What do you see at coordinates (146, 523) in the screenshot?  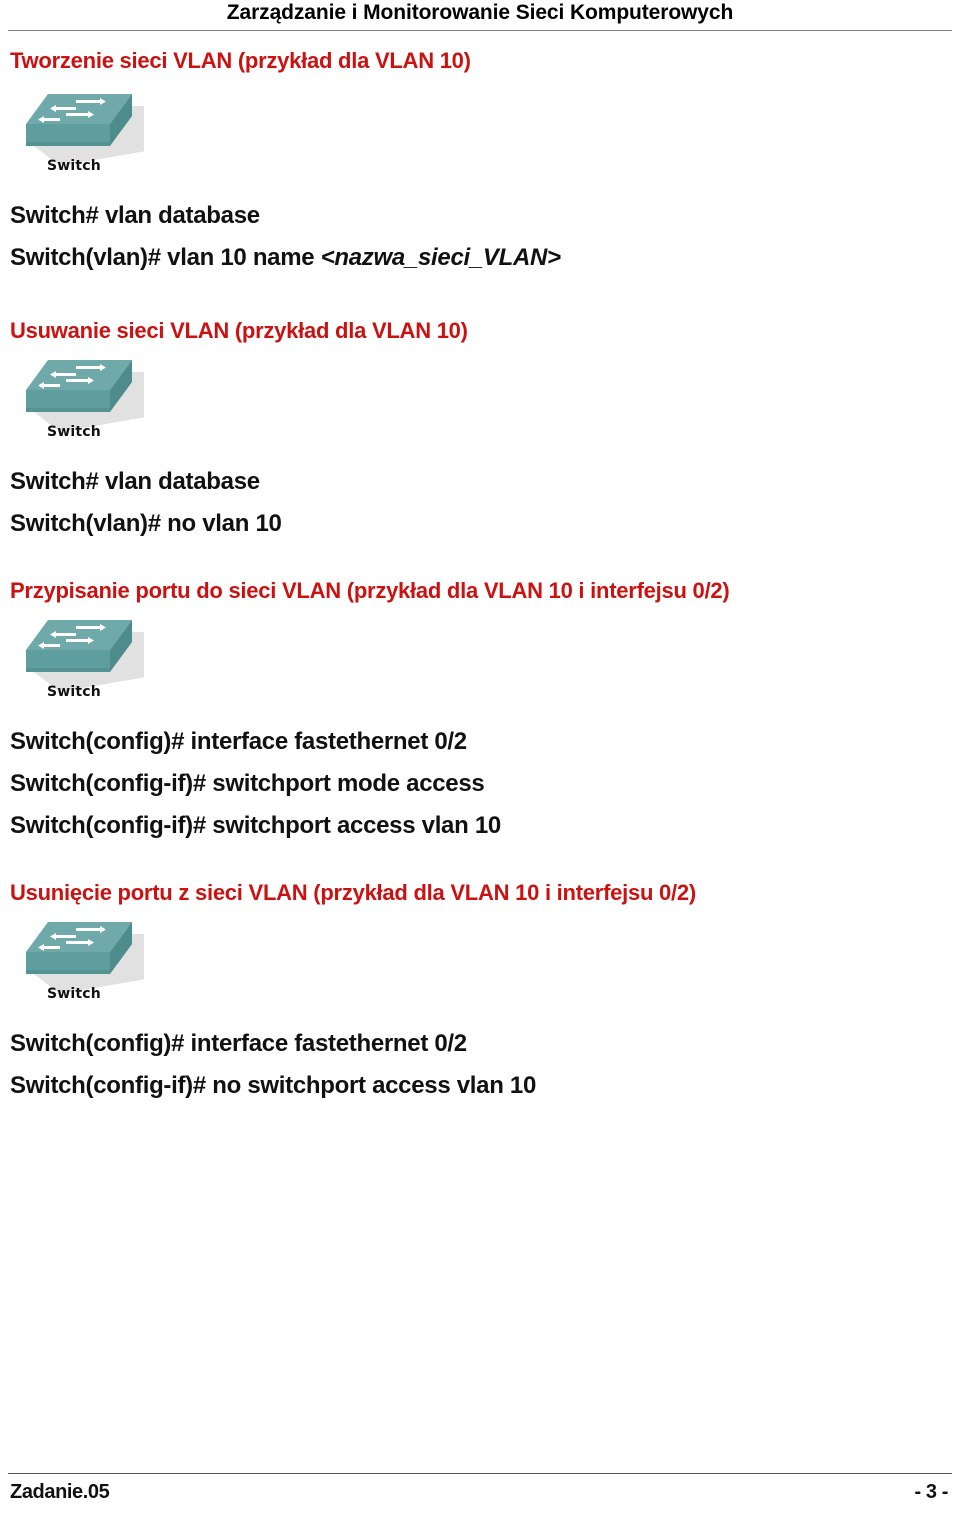 I see `command-line-2-2: Switch(vlan)# no vlan 10` at bounding box center [146, 523].